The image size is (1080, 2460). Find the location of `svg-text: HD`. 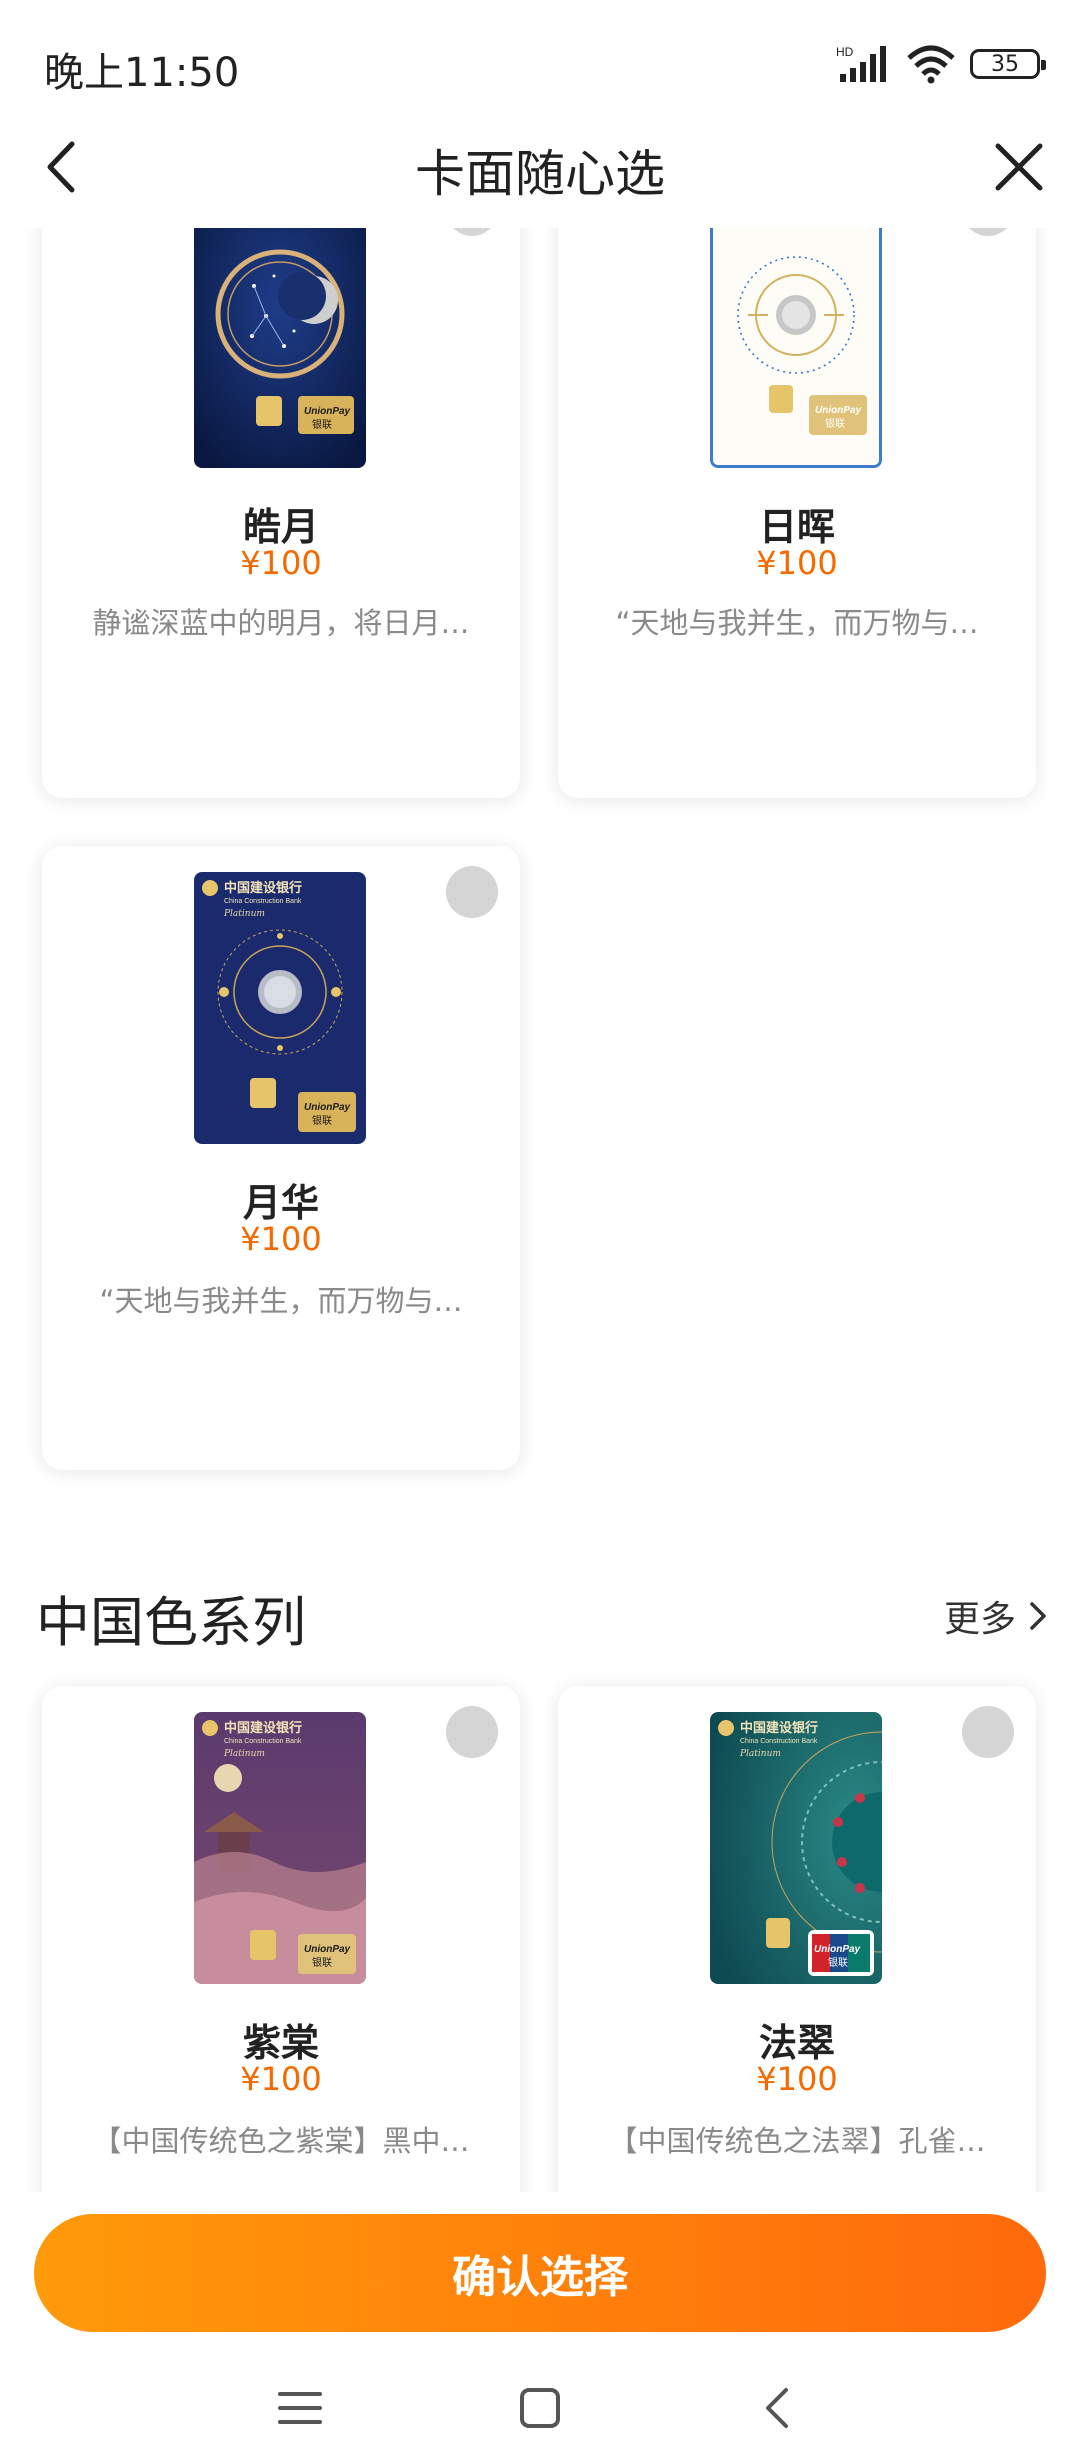

svg-text: HD is located at coordinates (845, 52).